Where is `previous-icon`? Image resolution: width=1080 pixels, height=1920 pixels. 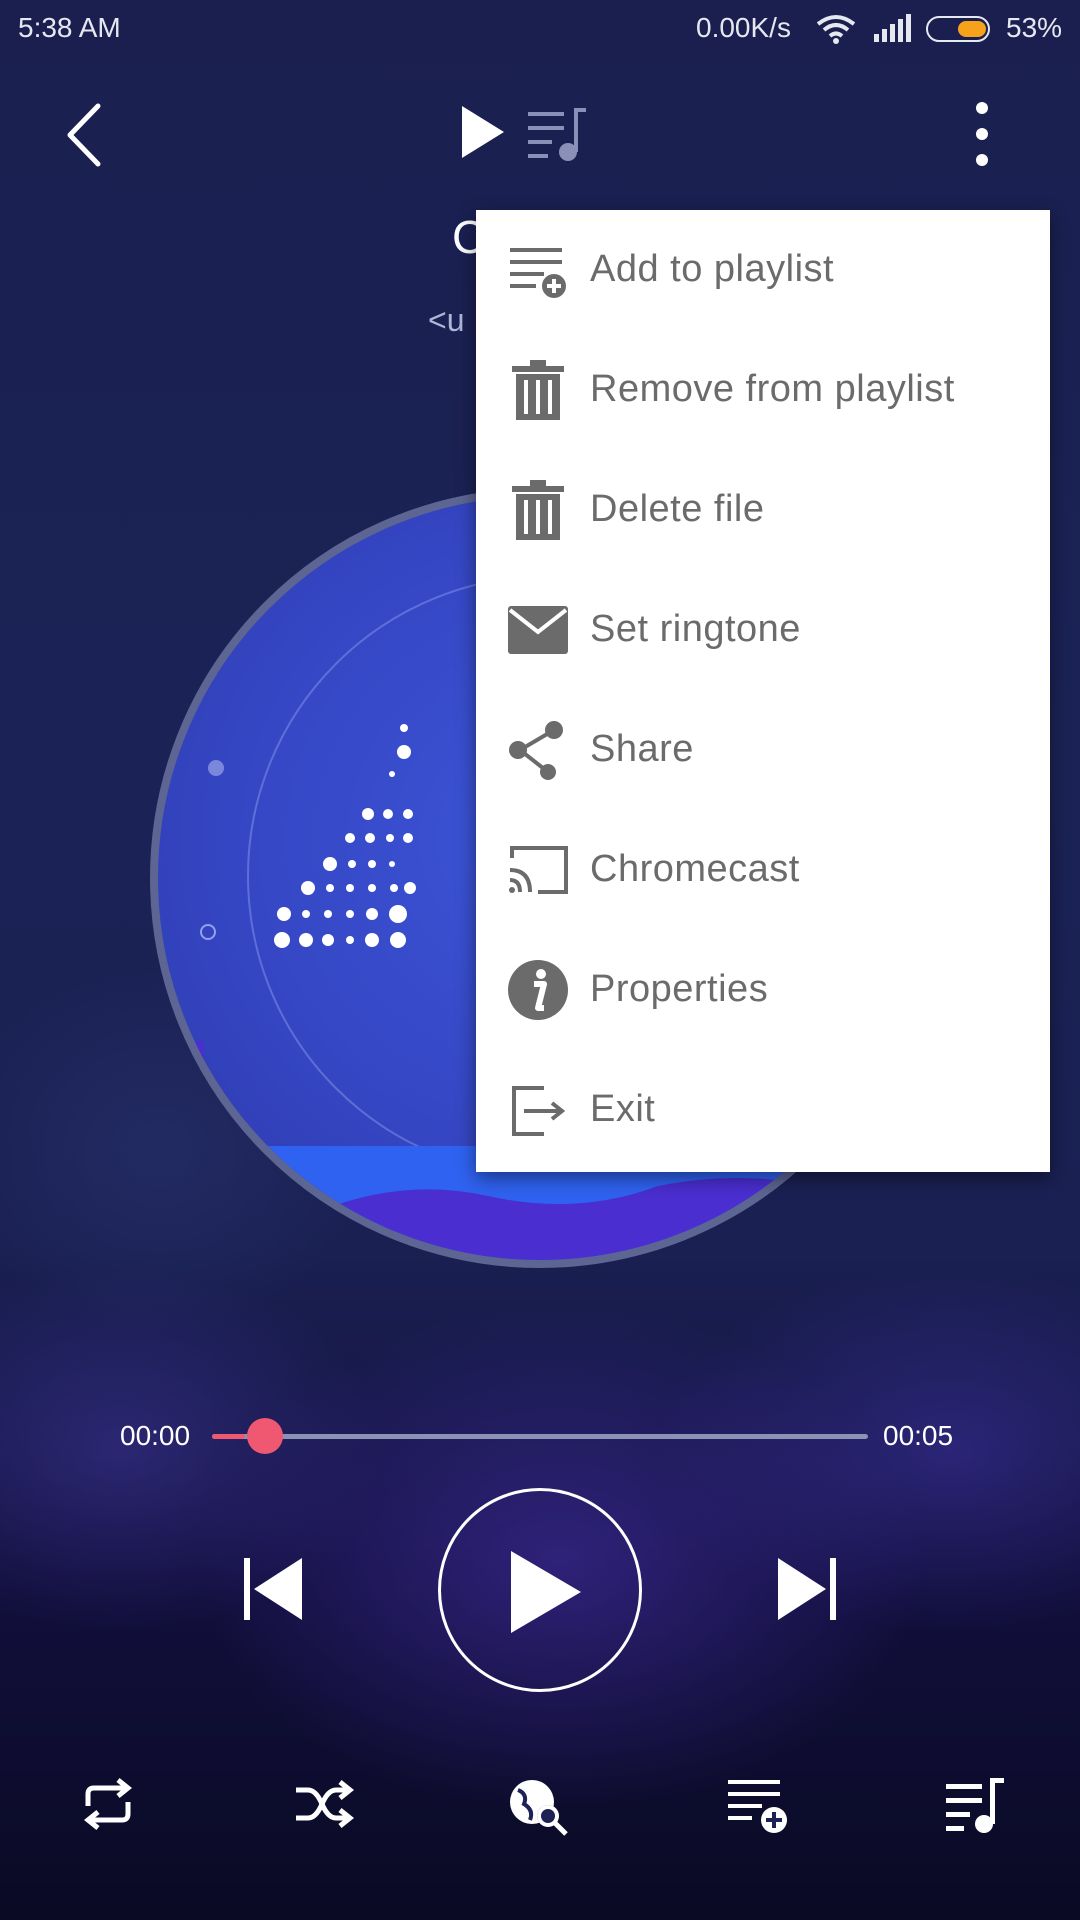 previous-icon is located at coordinates (273, 1589).